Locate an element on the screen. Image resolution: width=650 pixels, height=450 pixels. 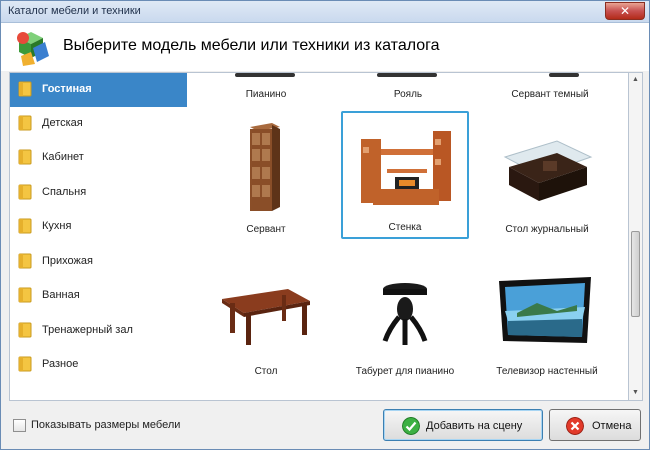
title-bar: Каталог мебели и техники ✕ is located at coordinates (325, 12).